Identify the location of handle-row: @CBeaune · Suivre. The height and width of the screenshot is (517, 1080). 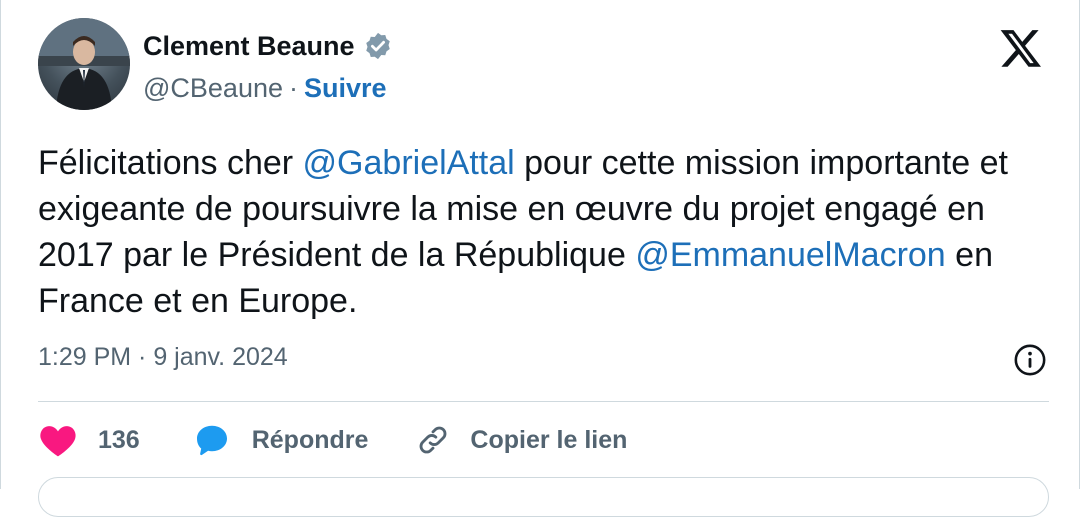
(265, 88).